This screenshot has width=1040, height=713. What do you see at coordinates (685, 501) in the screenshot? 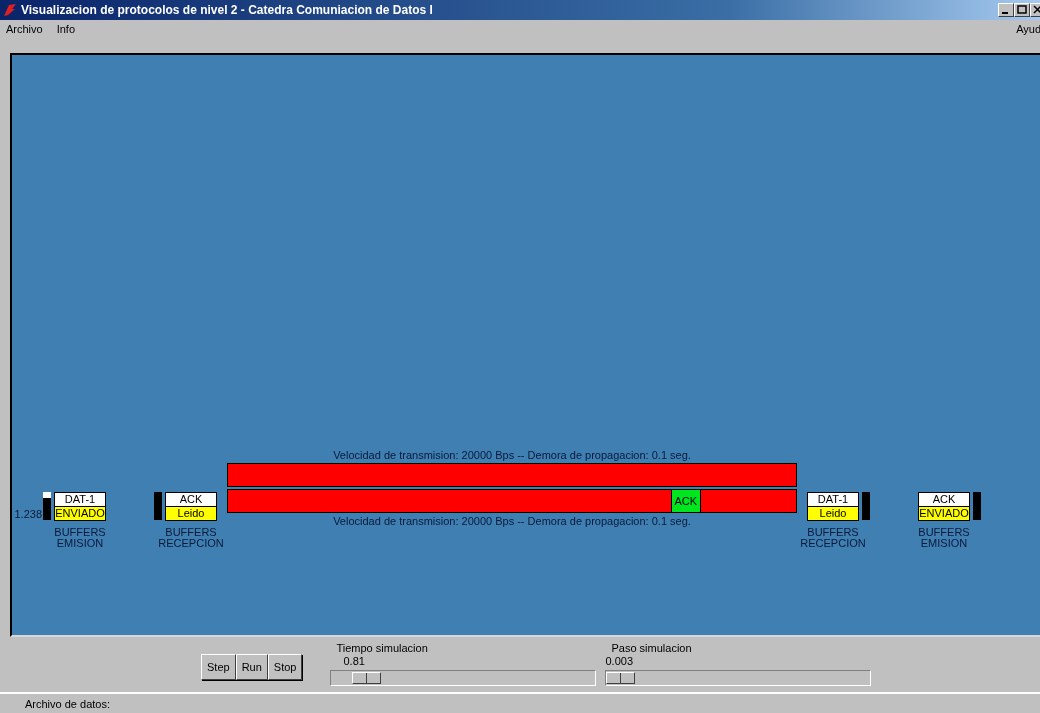
I see `packet: ACK` at bounding box center [685, 501].